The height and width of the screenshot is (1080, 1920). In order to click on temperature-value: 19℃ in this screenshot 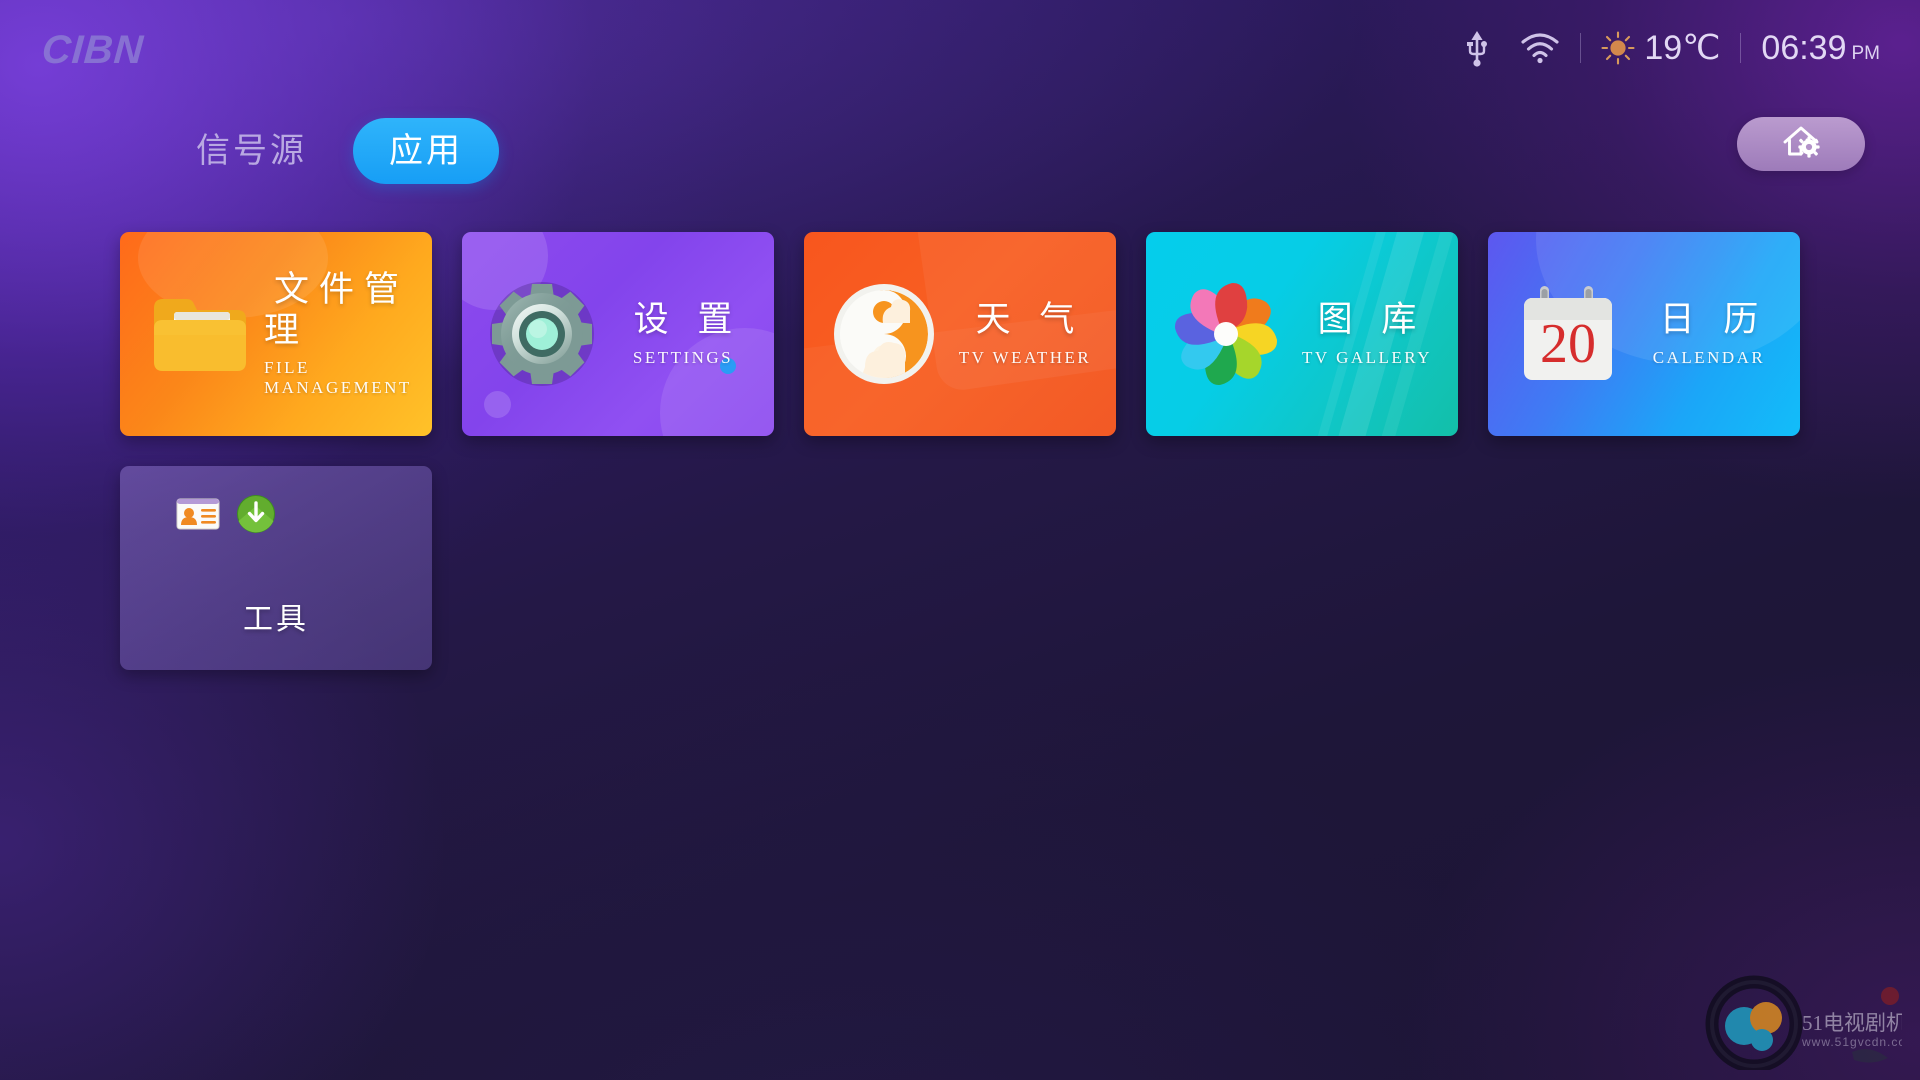, I will do `click(1682, 48)`.